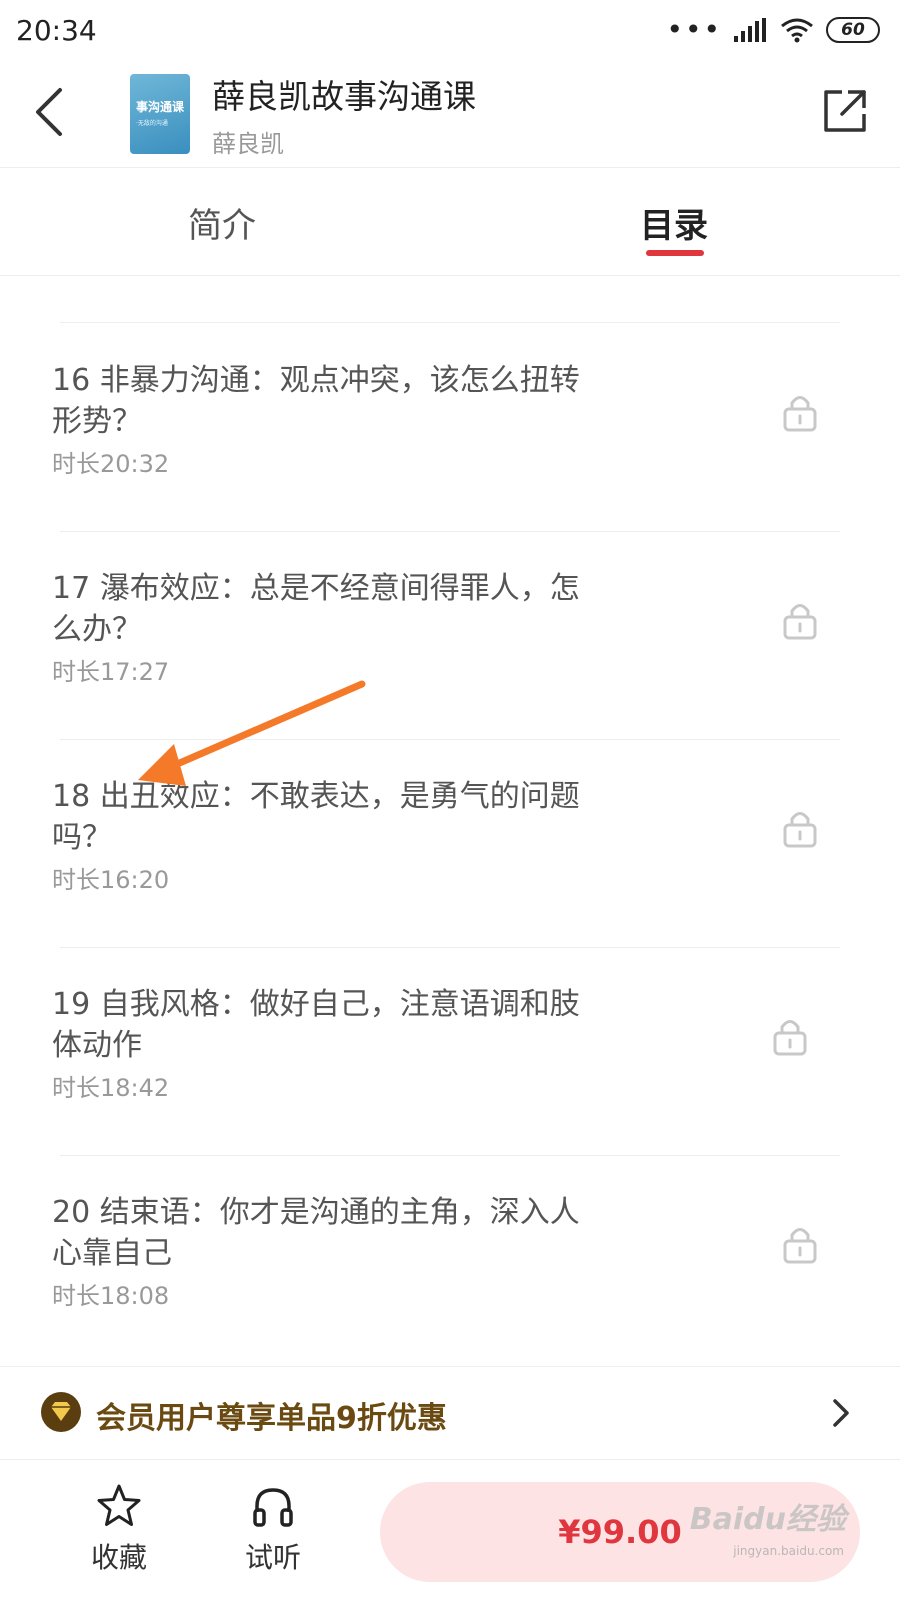 This screenshot has height=1600, width=900. I want to click on header: 事沟通课 ·无敌的沟通 薛良凯故事沟通课 薛良凯, so click(450, 114).